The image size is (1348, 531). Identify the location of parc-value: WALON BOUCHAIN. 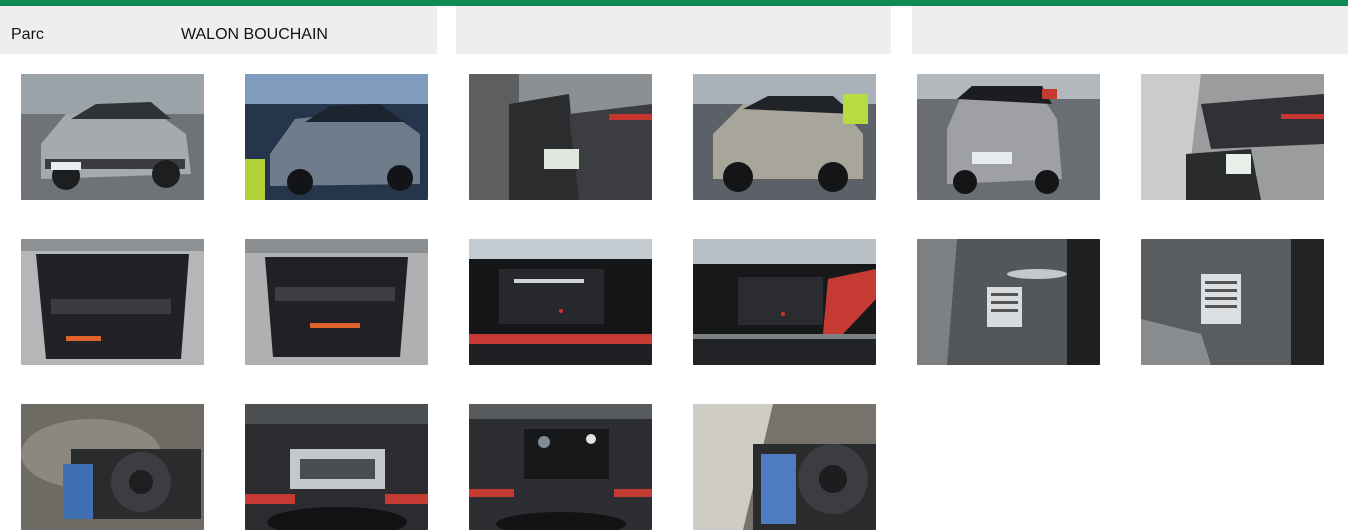
(254, 34).